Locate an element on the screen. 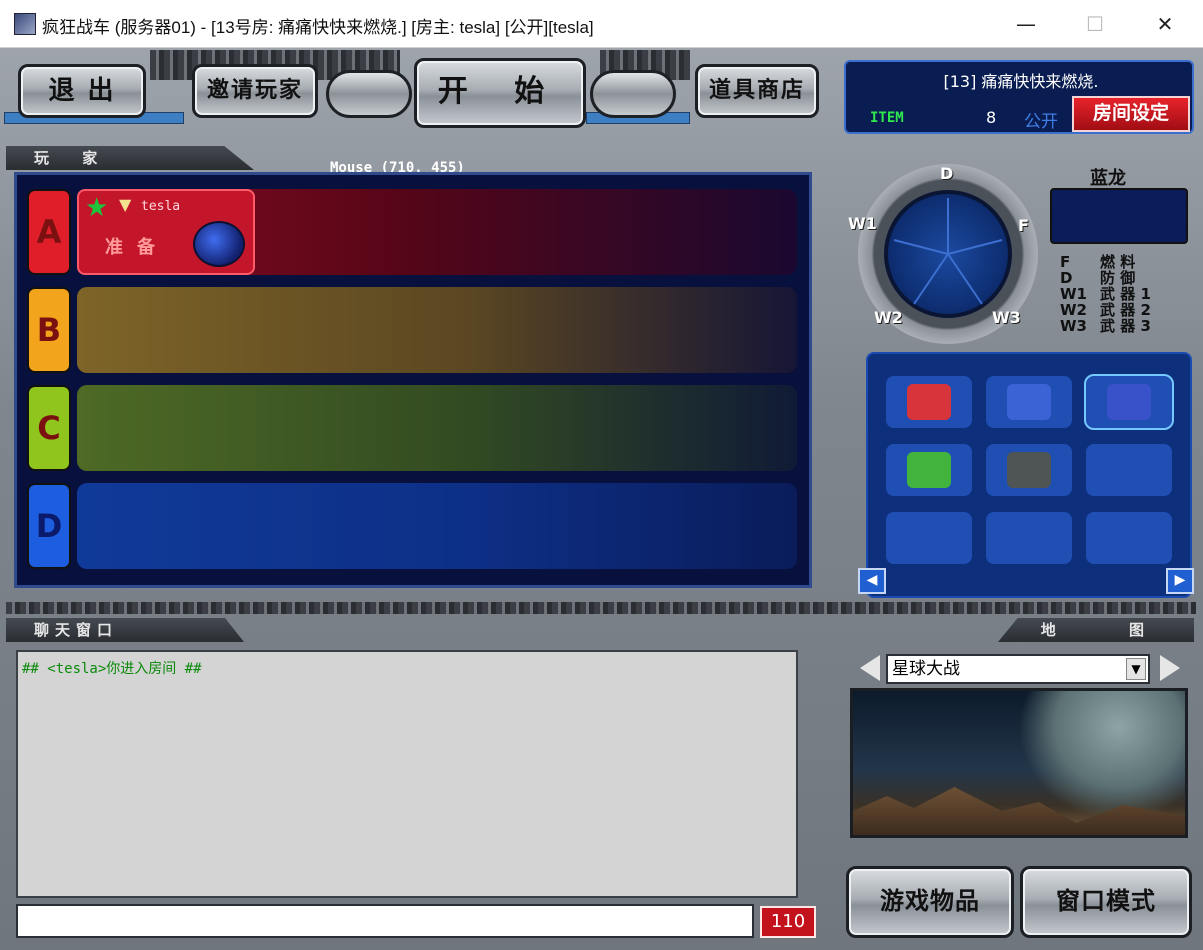  game-items-button: 游戏物品 is located at coordinates (930, 902).